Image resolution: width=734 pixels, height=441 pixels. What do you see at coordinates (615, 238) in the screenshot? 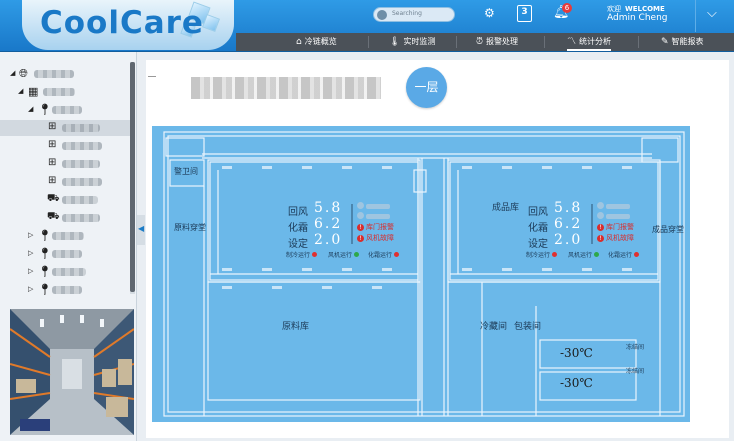
I see `right-fan-alarm: ! 风机故障` at bounding box center [615, 238].